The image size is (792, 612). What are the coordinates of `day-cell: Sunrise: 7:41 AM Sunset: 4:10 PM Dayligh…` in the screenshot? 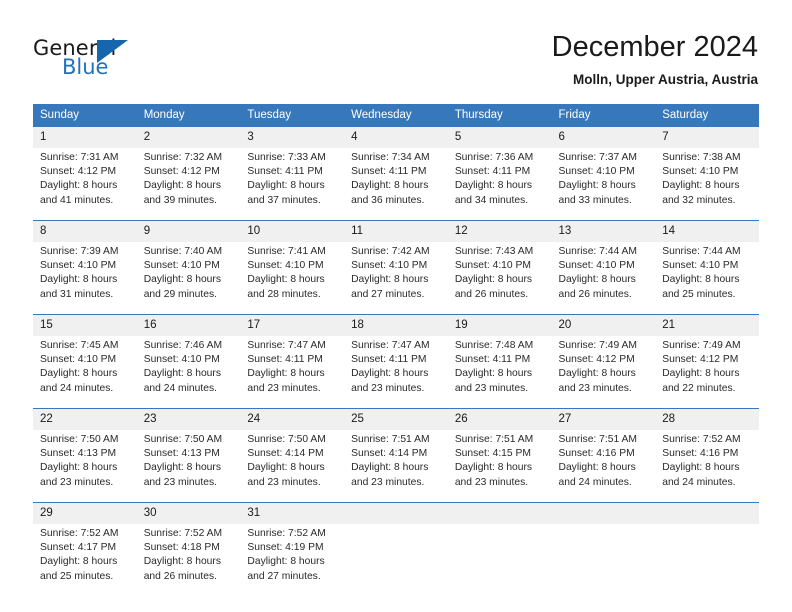 It's located at (292, 274).